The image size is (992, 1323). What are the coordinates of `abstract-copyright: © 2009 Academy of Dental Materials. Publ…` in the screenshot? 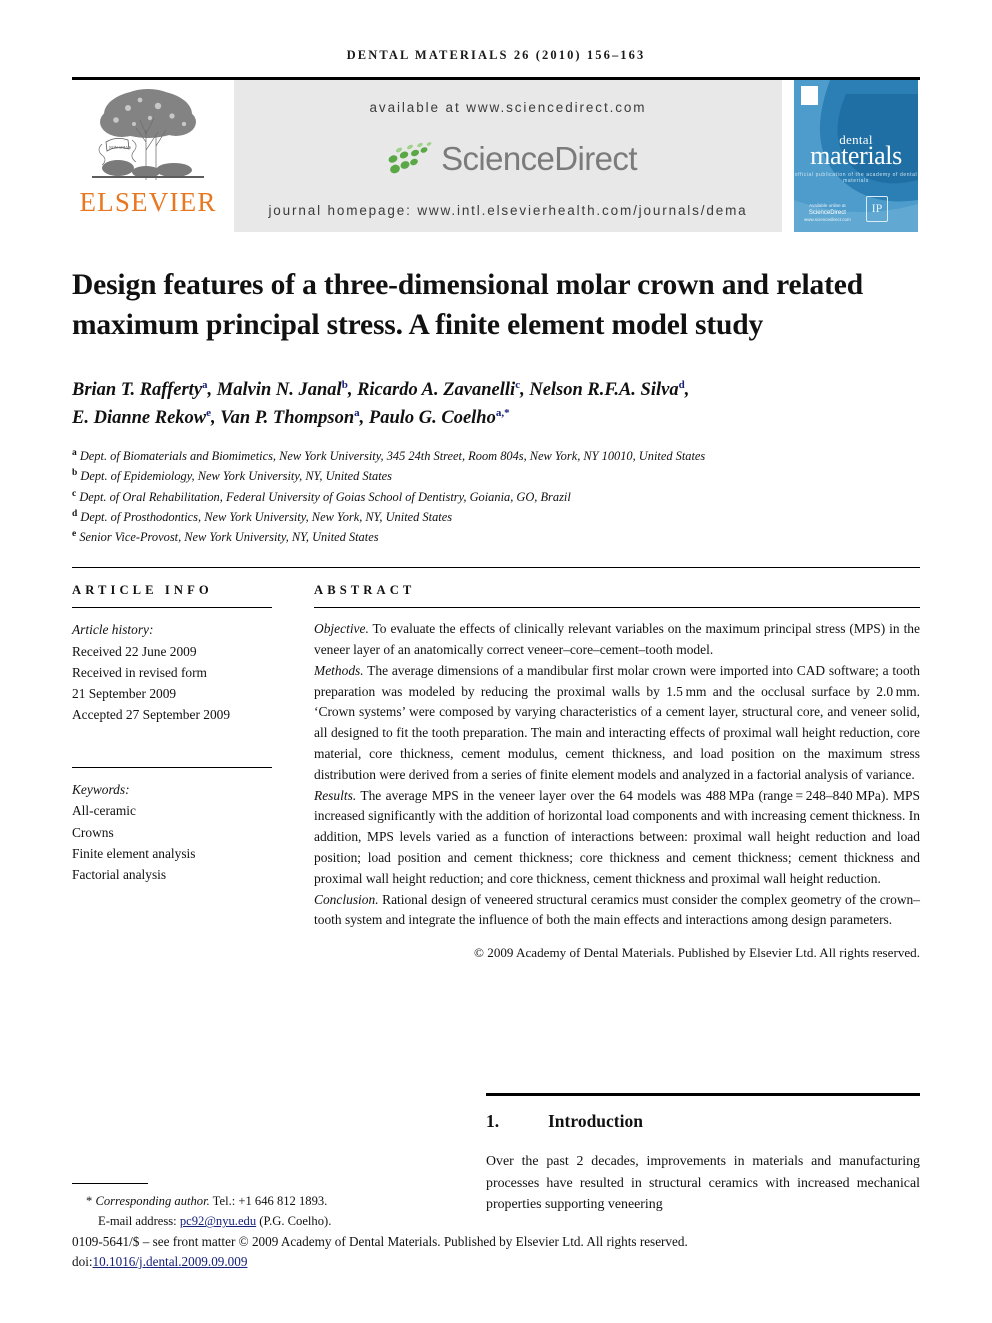 It's located at (697, 953).